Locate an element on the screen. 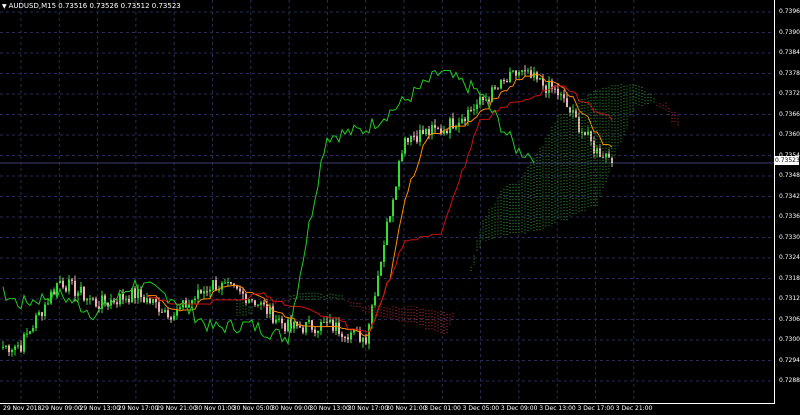 The image size is (800, 415). time-tick-label: 30 Nov 21:00 is located at coordinates (406, 408).